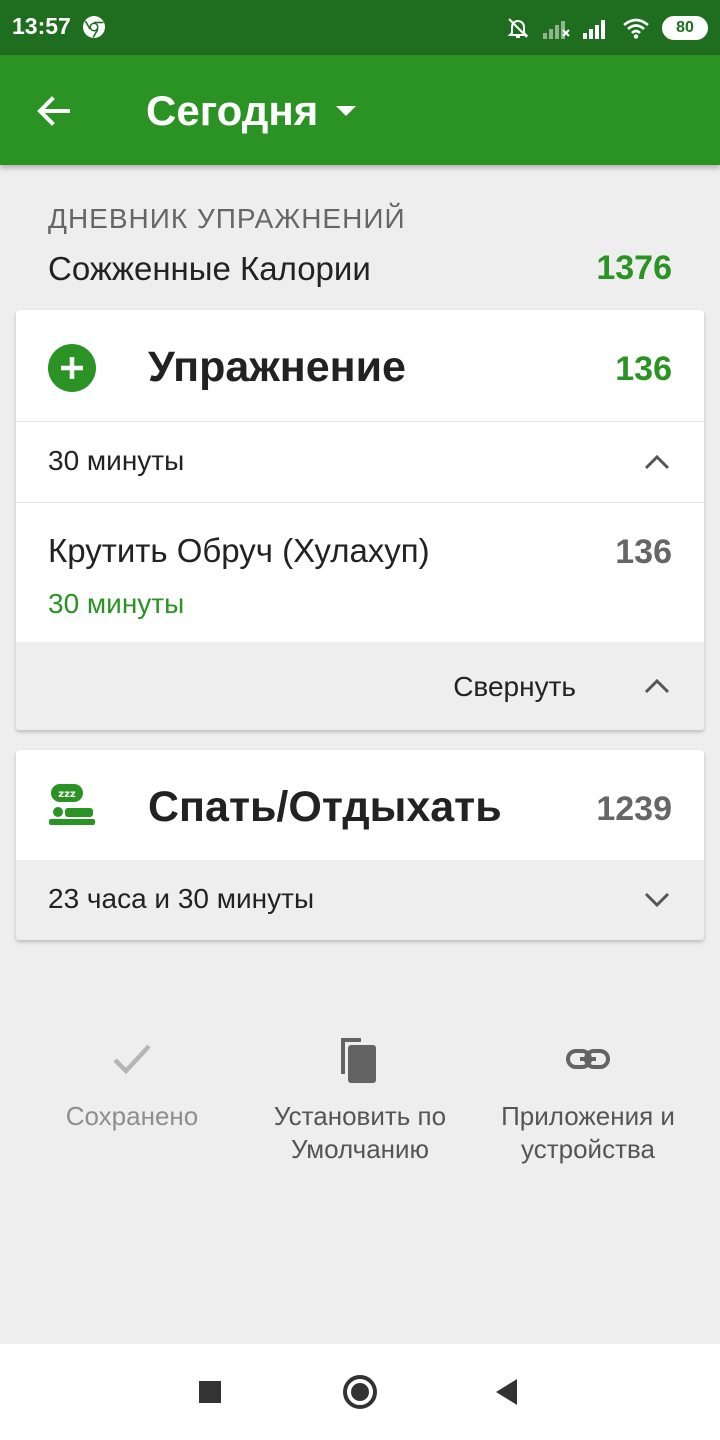  What do you see at coordinates (346, 111) in the screenshot?
I see `caret-down-icon` at bounding box center [346, 111].